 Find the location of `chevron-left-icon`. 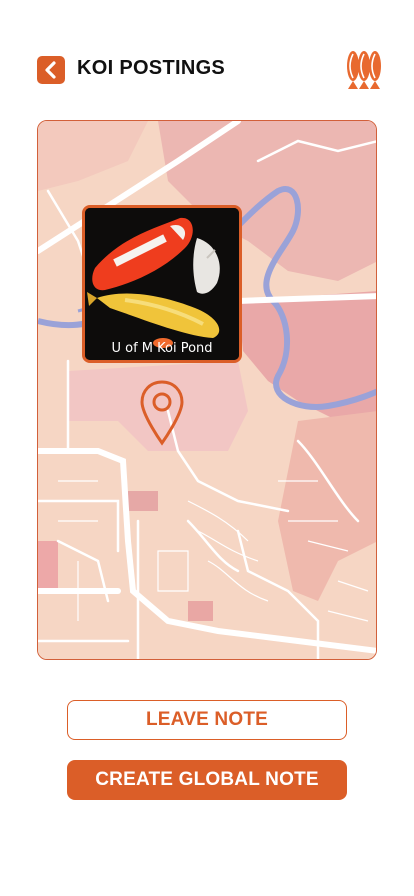

chevron-left-icon is located at coordinates (50, 70).